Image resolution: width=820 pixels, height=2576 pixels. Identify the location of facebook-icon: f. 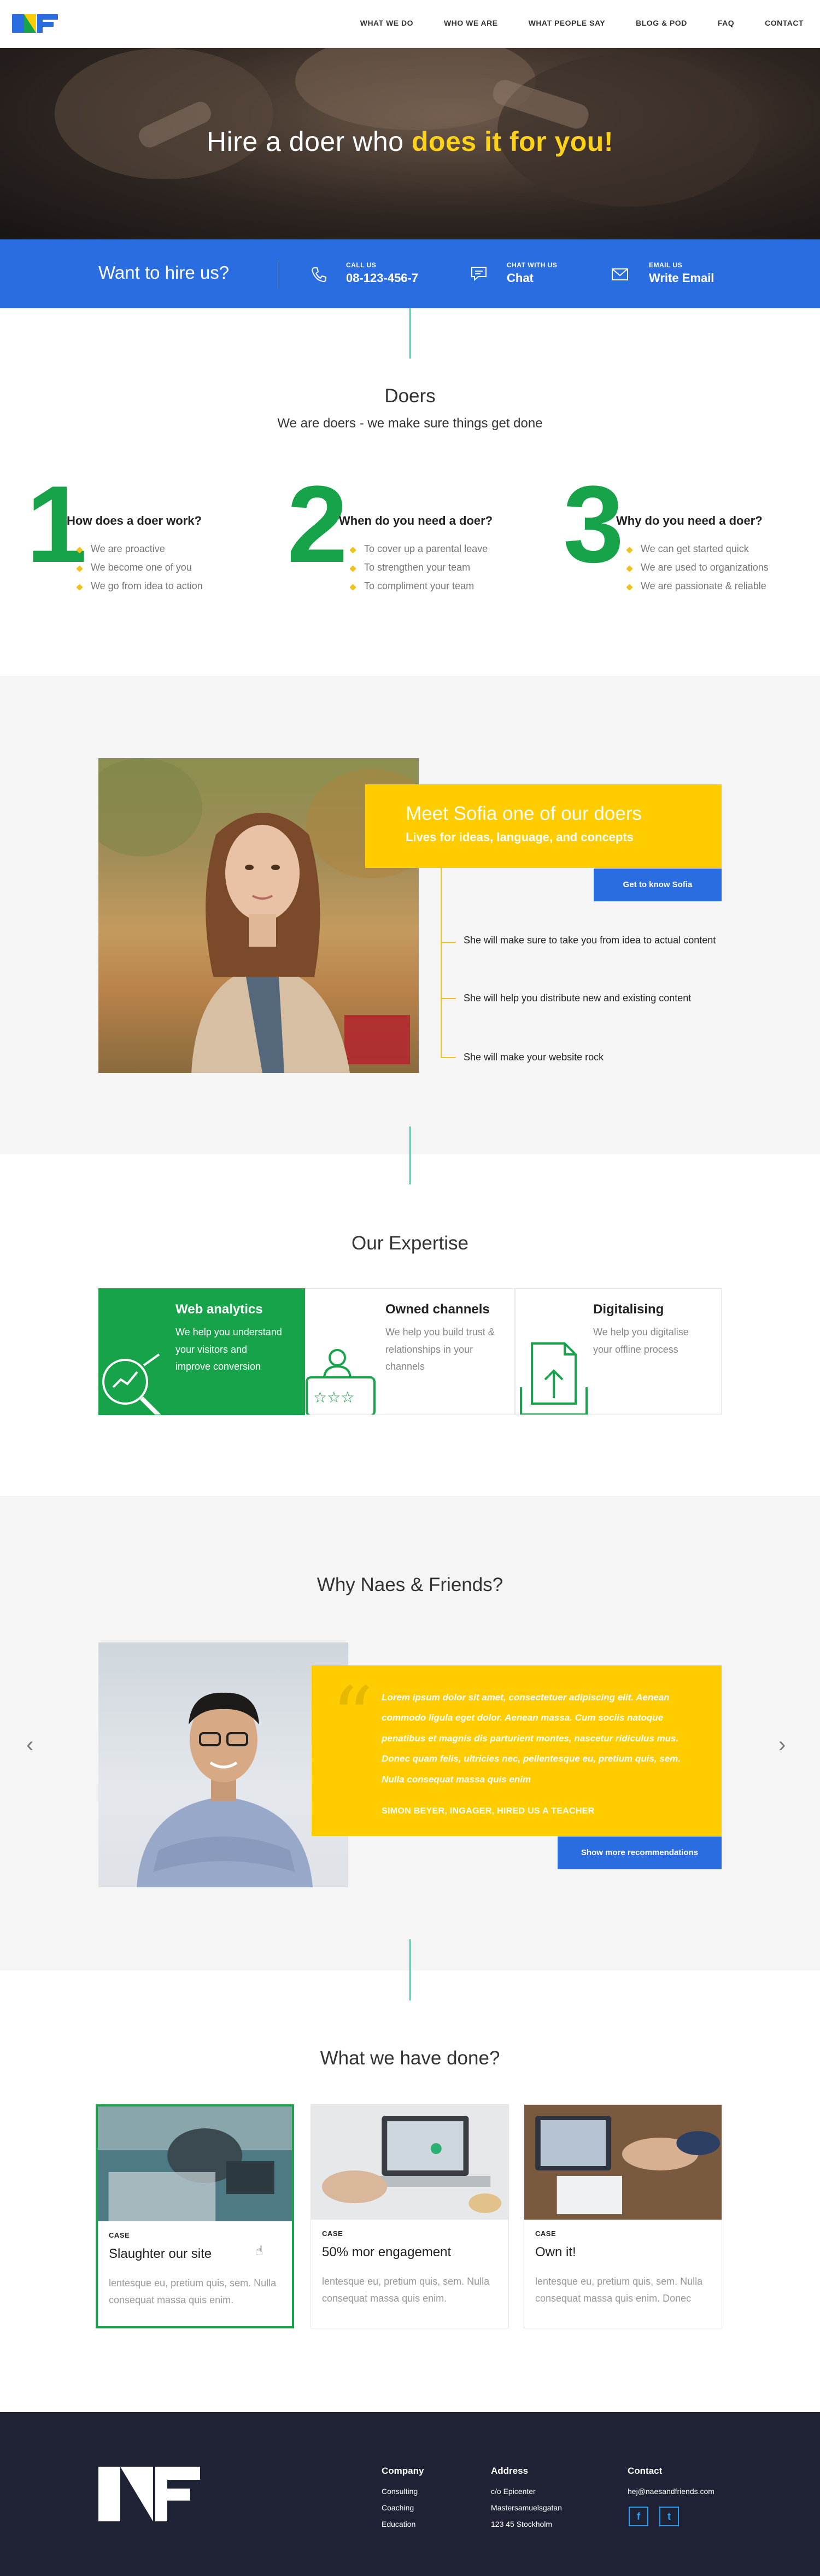
(638, 2517).